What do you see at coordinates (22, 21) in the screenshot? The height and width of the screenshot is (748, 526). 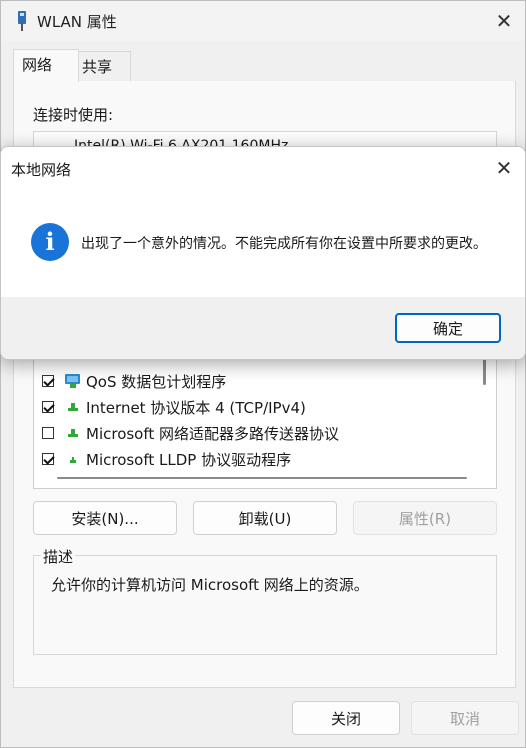 I see `network-adapter-icon` at bounding box center [22, 21].